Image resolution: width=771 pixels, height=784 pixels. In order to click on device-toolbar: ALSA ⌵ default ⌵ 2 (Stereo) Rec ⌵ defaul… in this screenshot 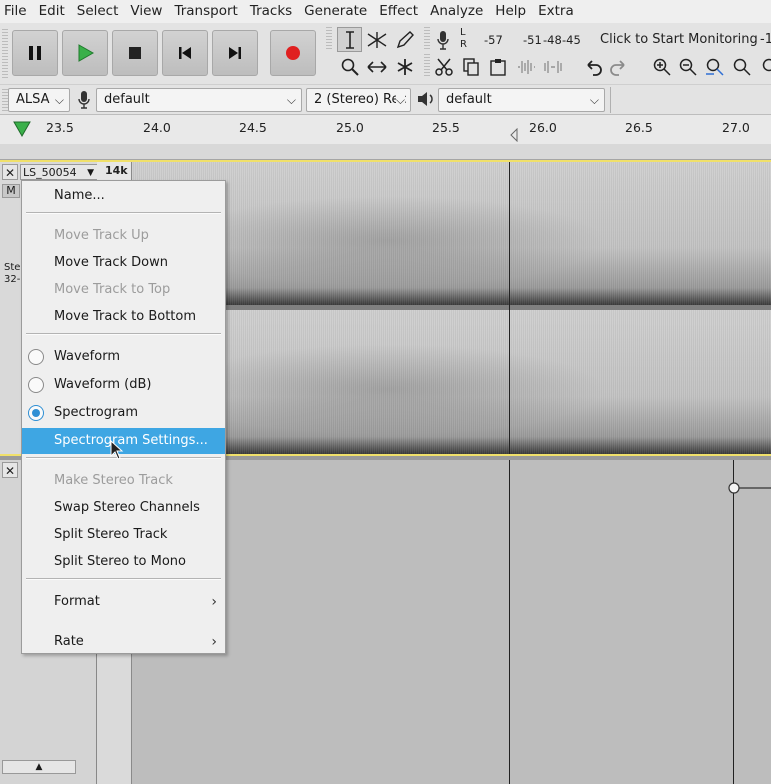, I will do `click(385, 99)`.